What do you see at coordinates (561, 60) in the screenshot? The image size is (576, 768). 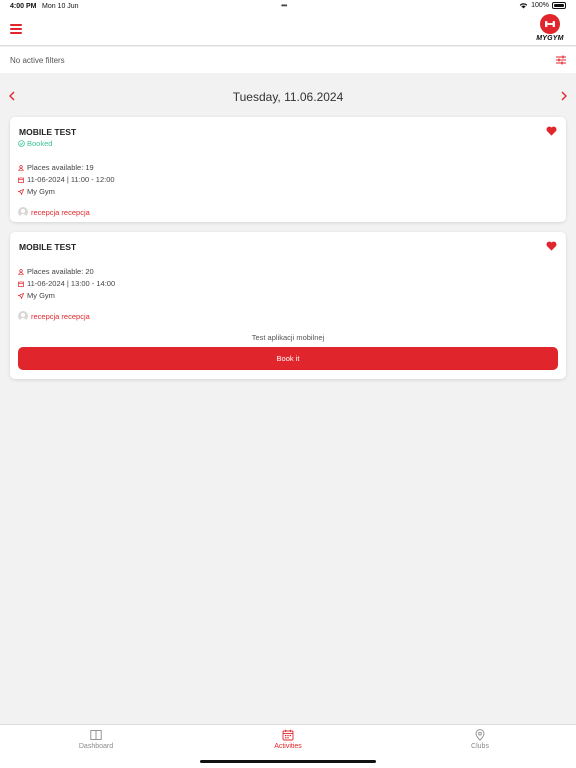 I see `filter-sliders-icon` at bounding box center [561, 60].